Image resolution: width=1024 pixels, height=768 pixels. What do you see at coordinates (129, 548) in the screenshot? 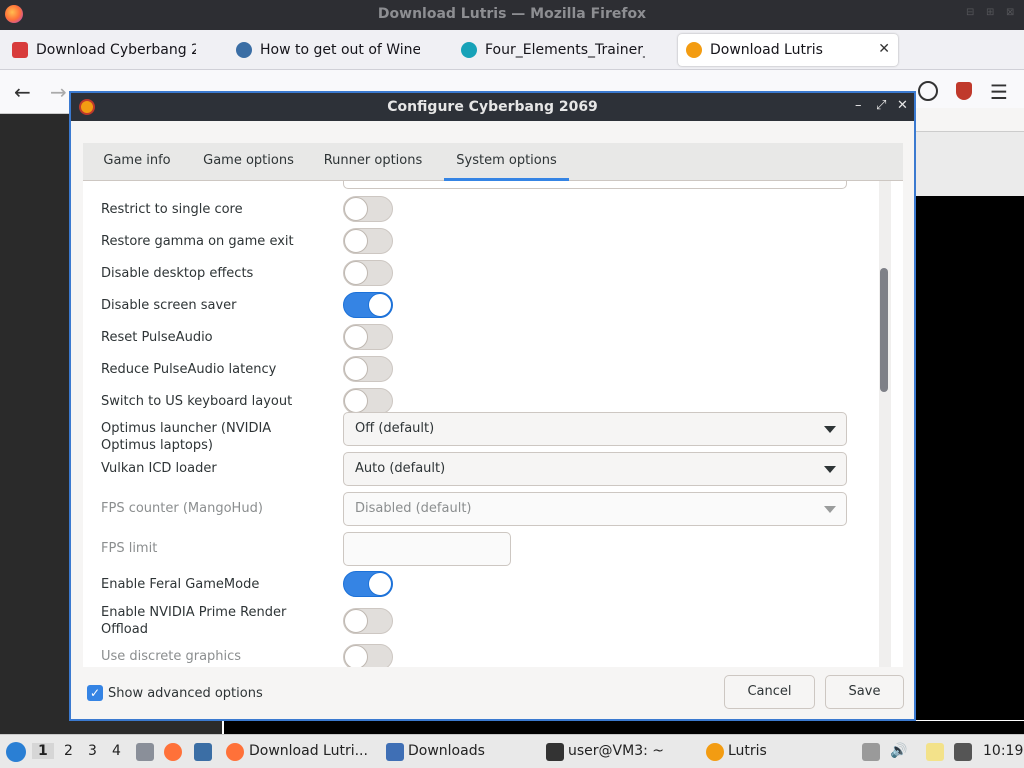
I see `option-label: FPS limit` at bounding box center [129, 548].